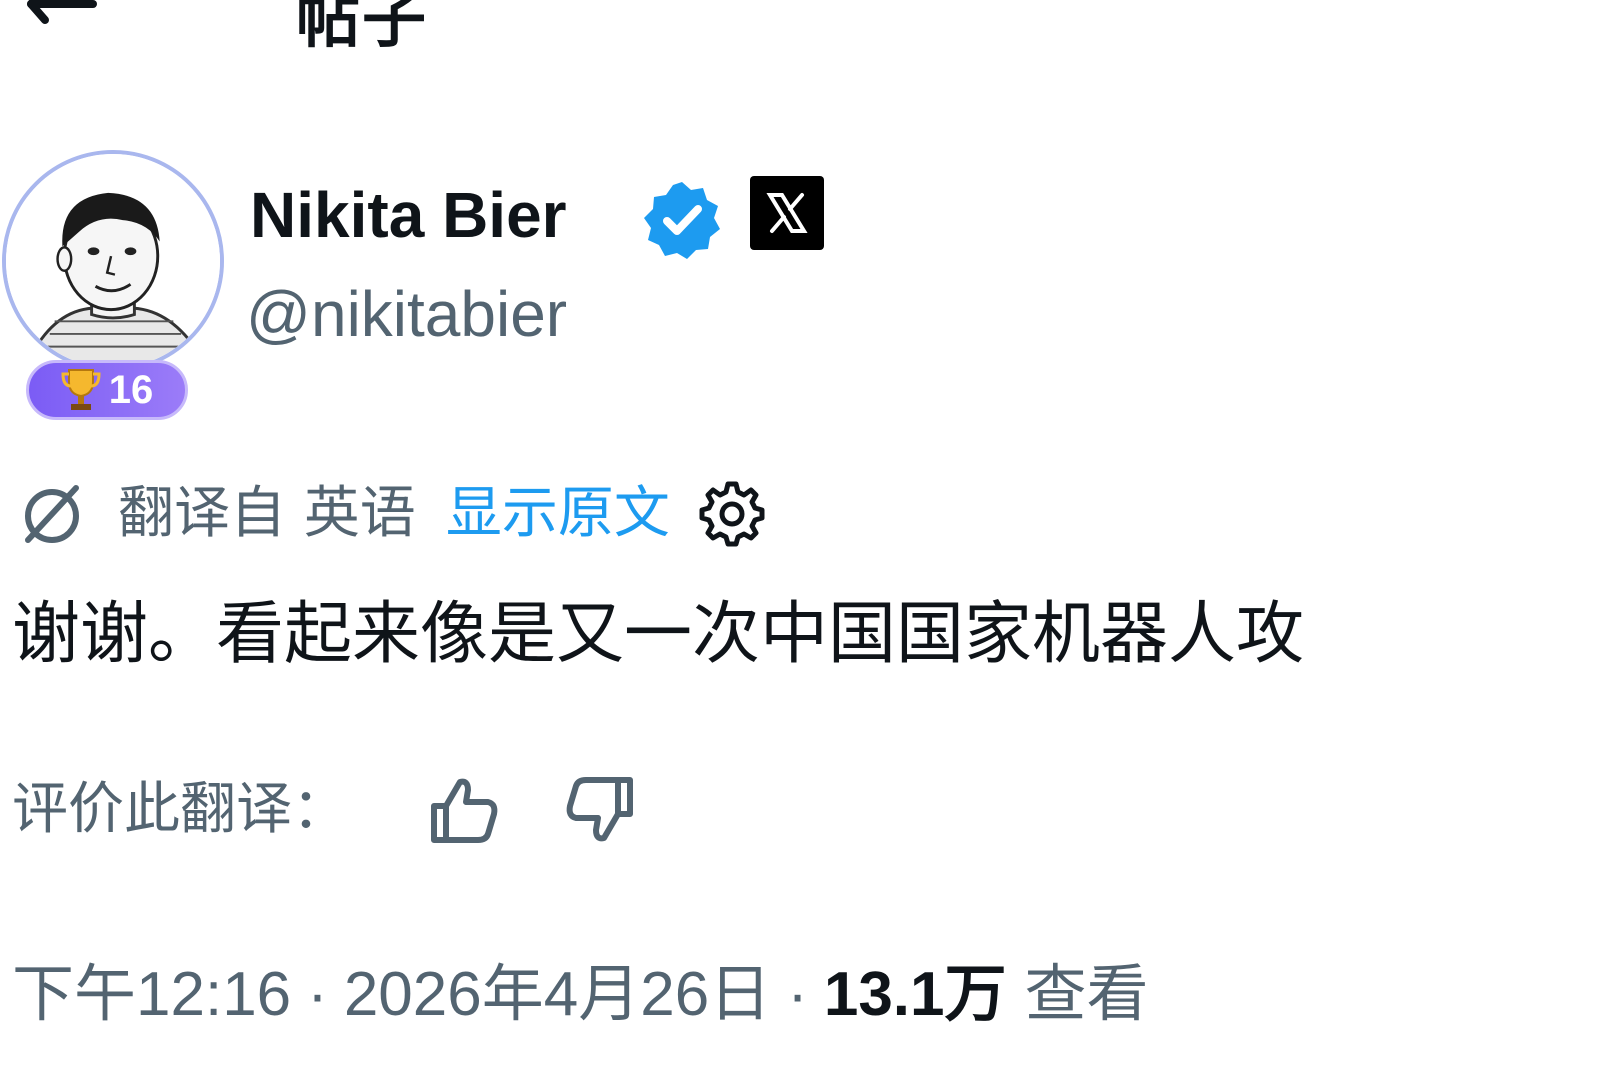 This screenshot has width=1620, height=1080. I want to click on verified-badge-icon, so click(682, 220).